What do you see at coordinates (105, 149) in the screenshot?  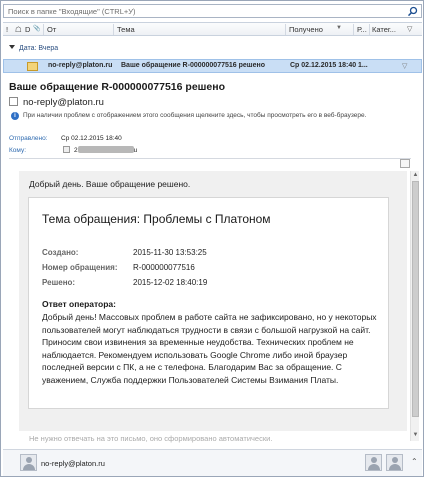 I see `redacted-address` at bounding box center [105, 149].